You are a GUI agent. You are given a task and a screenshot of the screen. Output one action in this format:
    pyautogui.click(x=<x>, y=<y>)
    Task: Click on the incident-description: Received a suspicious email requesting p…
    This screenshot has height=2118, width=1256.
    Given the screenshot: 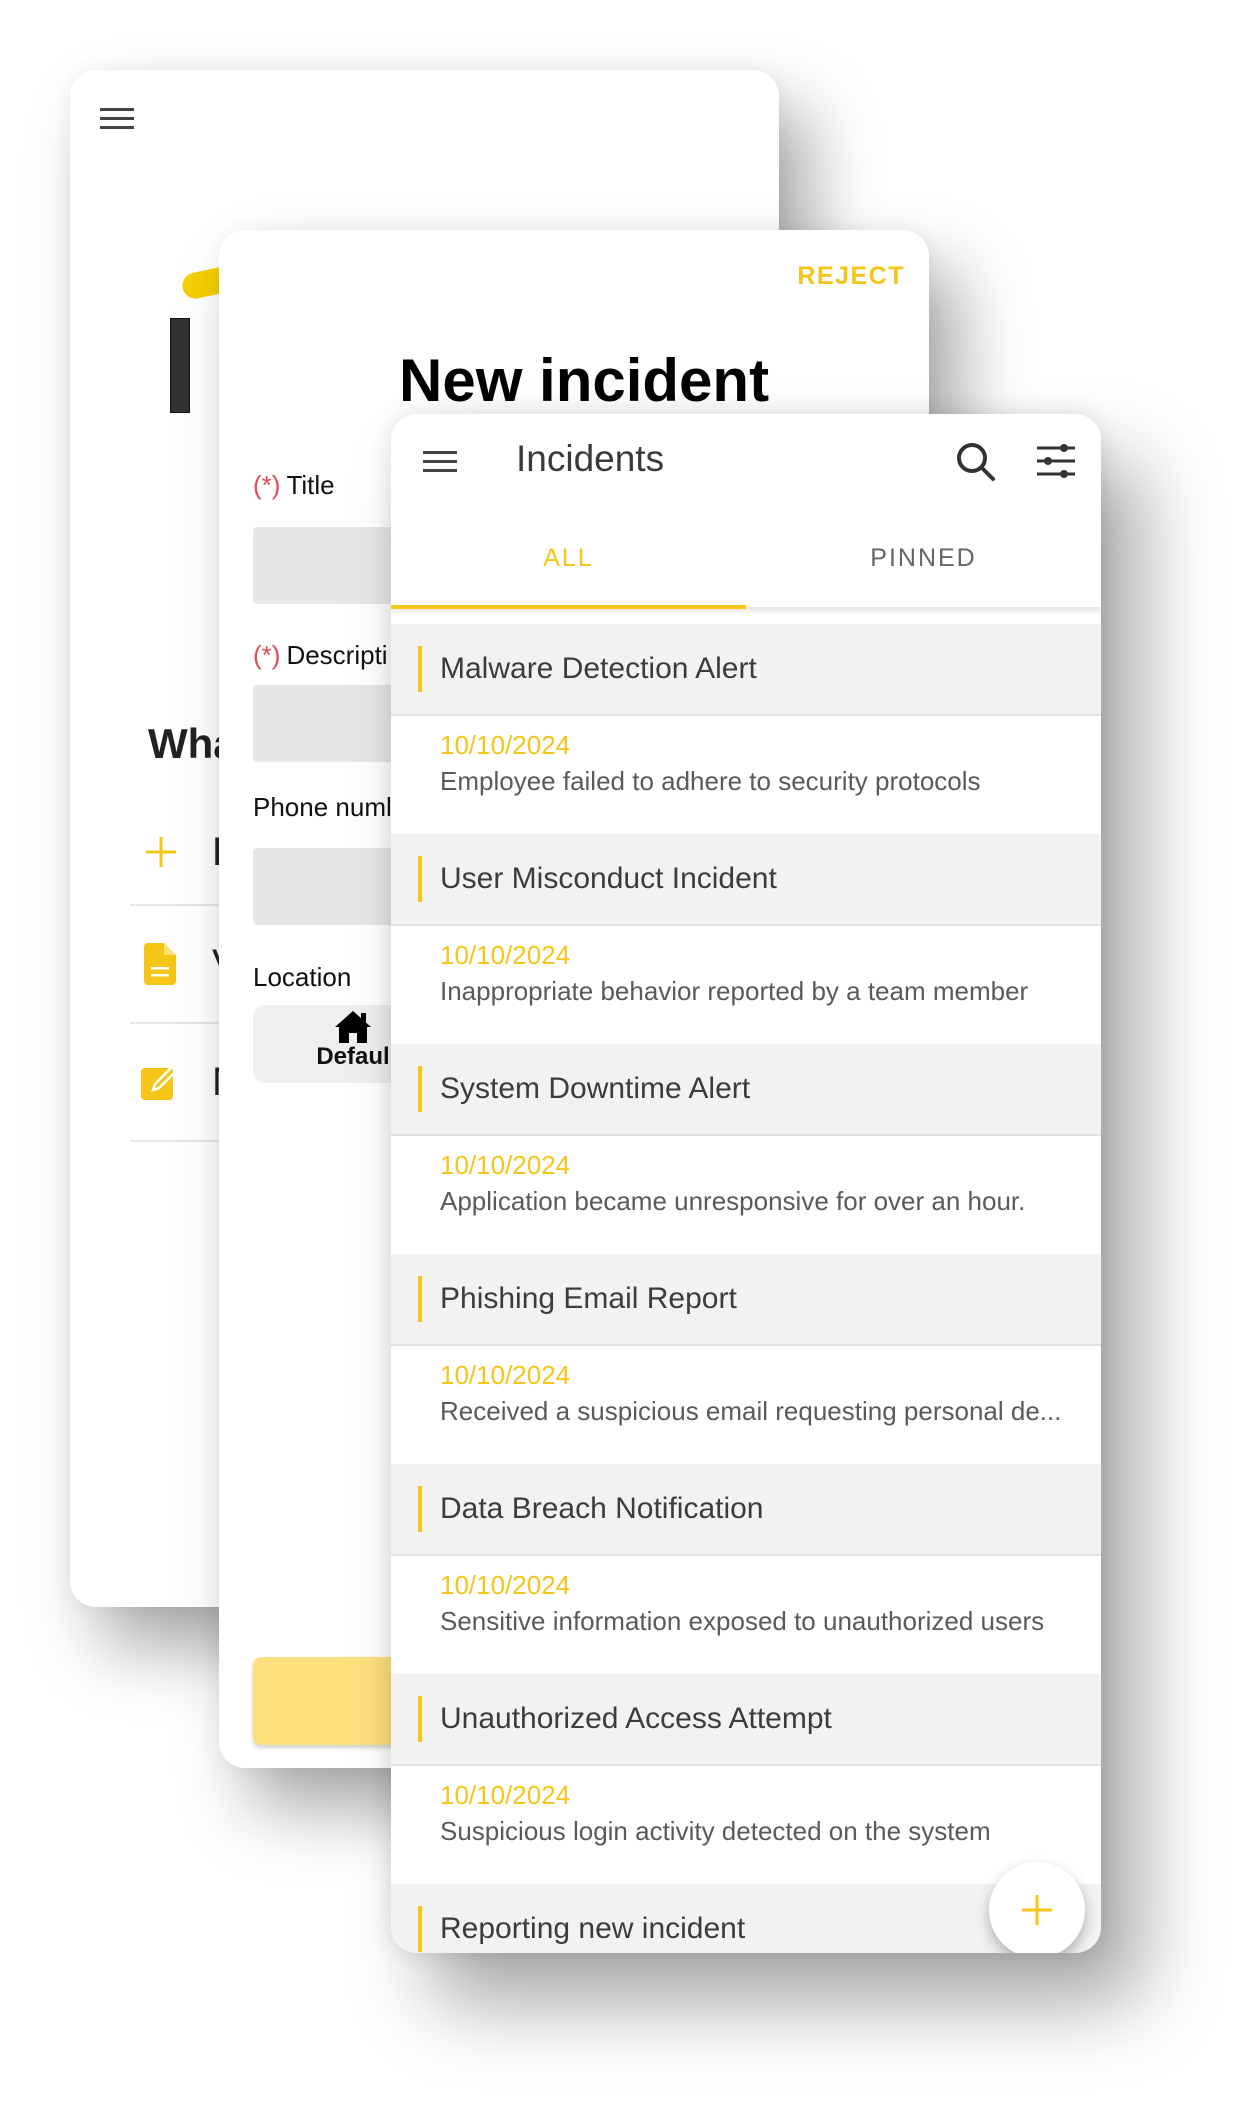 What is the action you would take?
    pyautogui.click(x=751, y=1411)
    